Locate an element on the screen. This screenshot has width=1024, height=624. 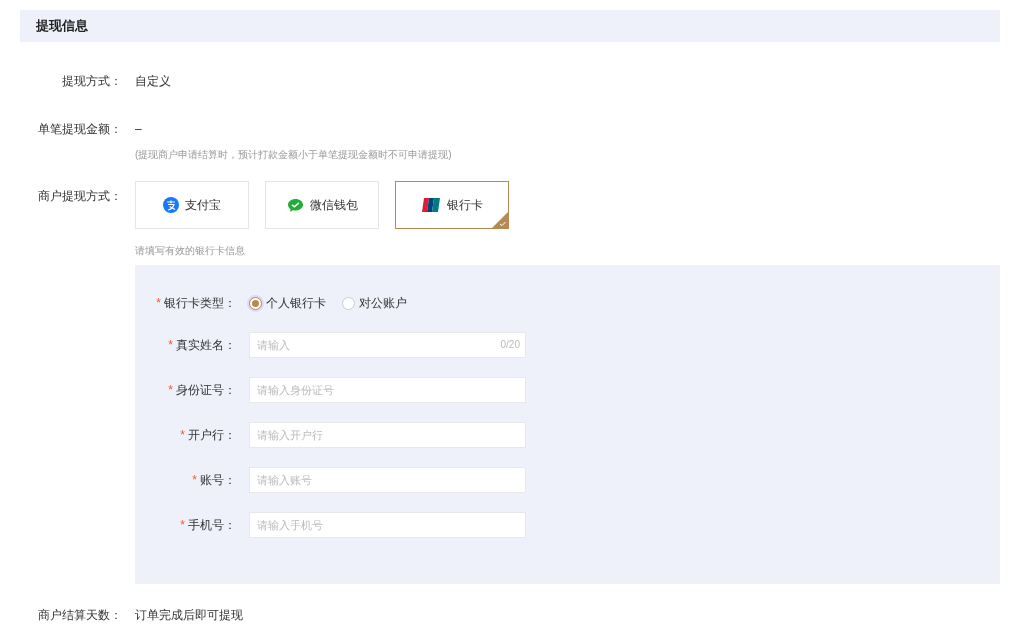
radio-option: 个人银行卡 is located at coordinates (287, 303).